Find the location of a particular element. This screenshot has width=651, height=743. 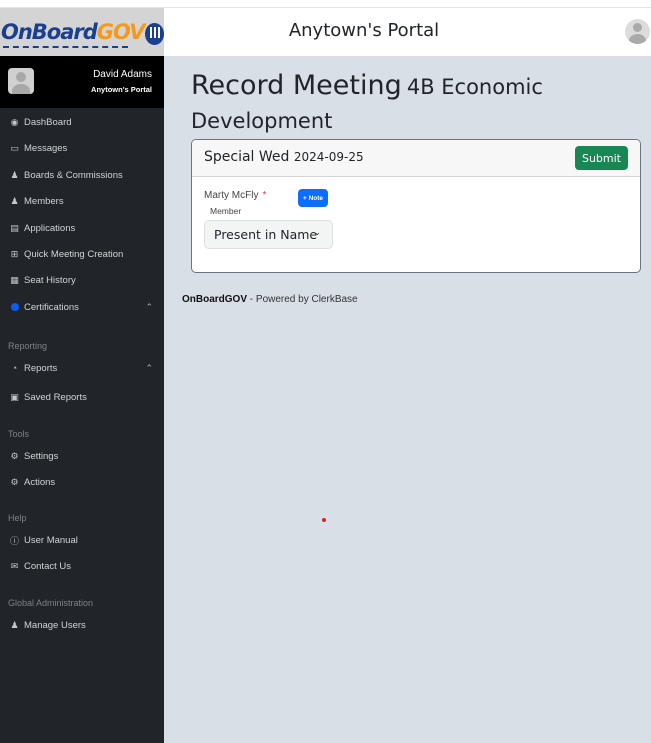

section-heading-reporting: Reporting is located at coordinates (28, 346).